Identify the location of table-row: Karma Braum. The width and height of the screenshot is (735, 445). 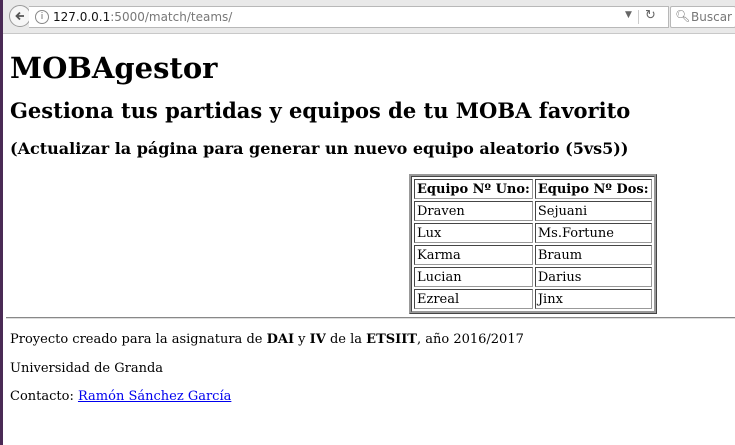
(533, 255).